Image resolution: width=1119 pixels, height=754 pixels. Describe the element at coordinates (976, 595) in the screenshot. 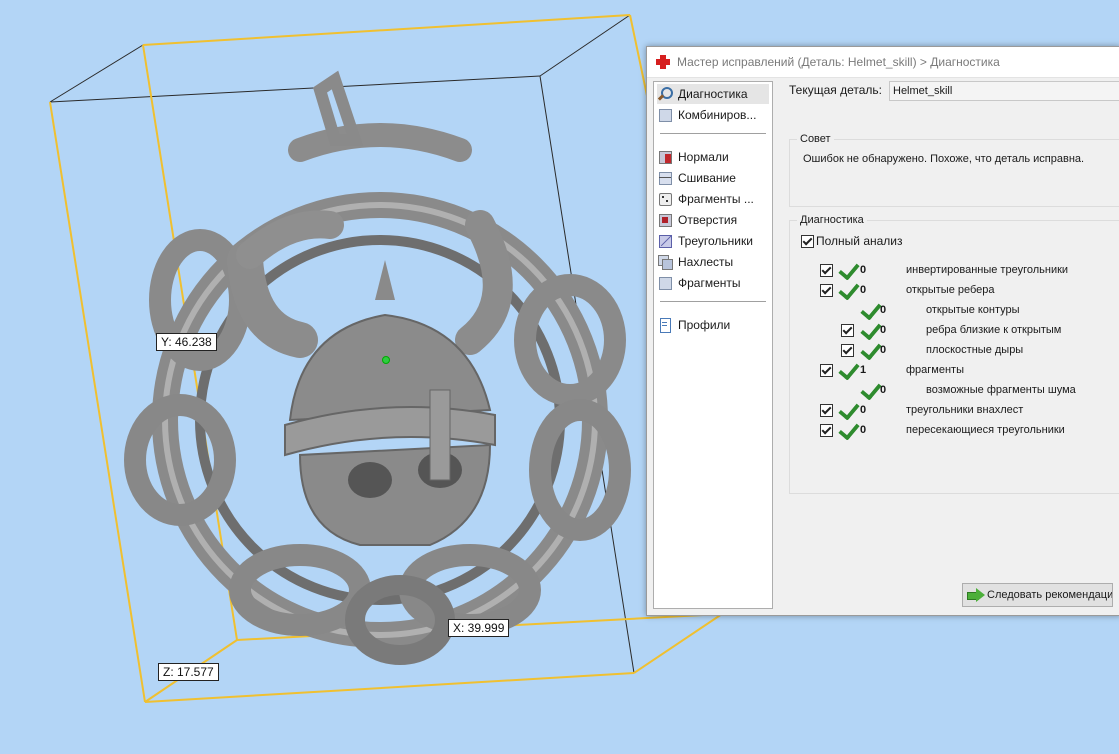

I see `green-arrow-icon` at that location.